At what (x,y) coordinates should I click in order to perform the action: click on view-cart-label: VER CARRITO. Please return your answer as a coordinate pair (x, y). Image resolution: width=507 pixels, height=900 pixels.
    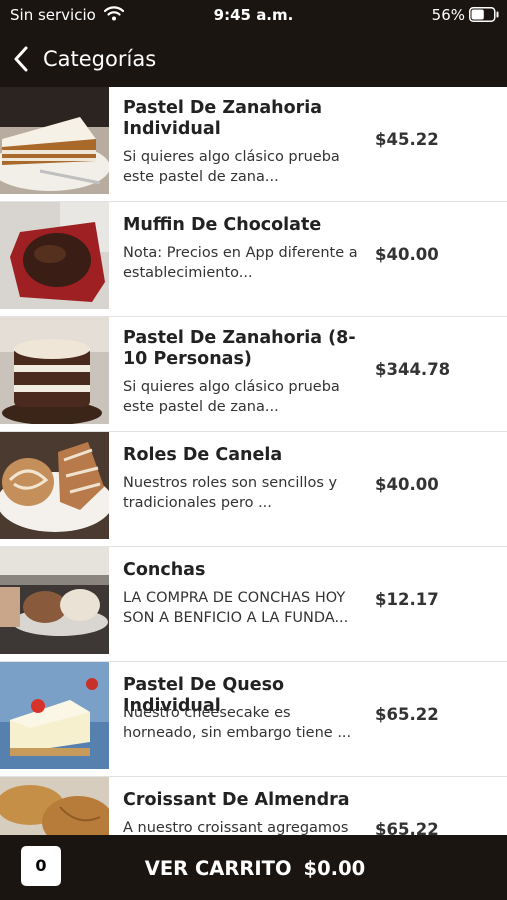
    Looking at the image, I should click on (218, 868).